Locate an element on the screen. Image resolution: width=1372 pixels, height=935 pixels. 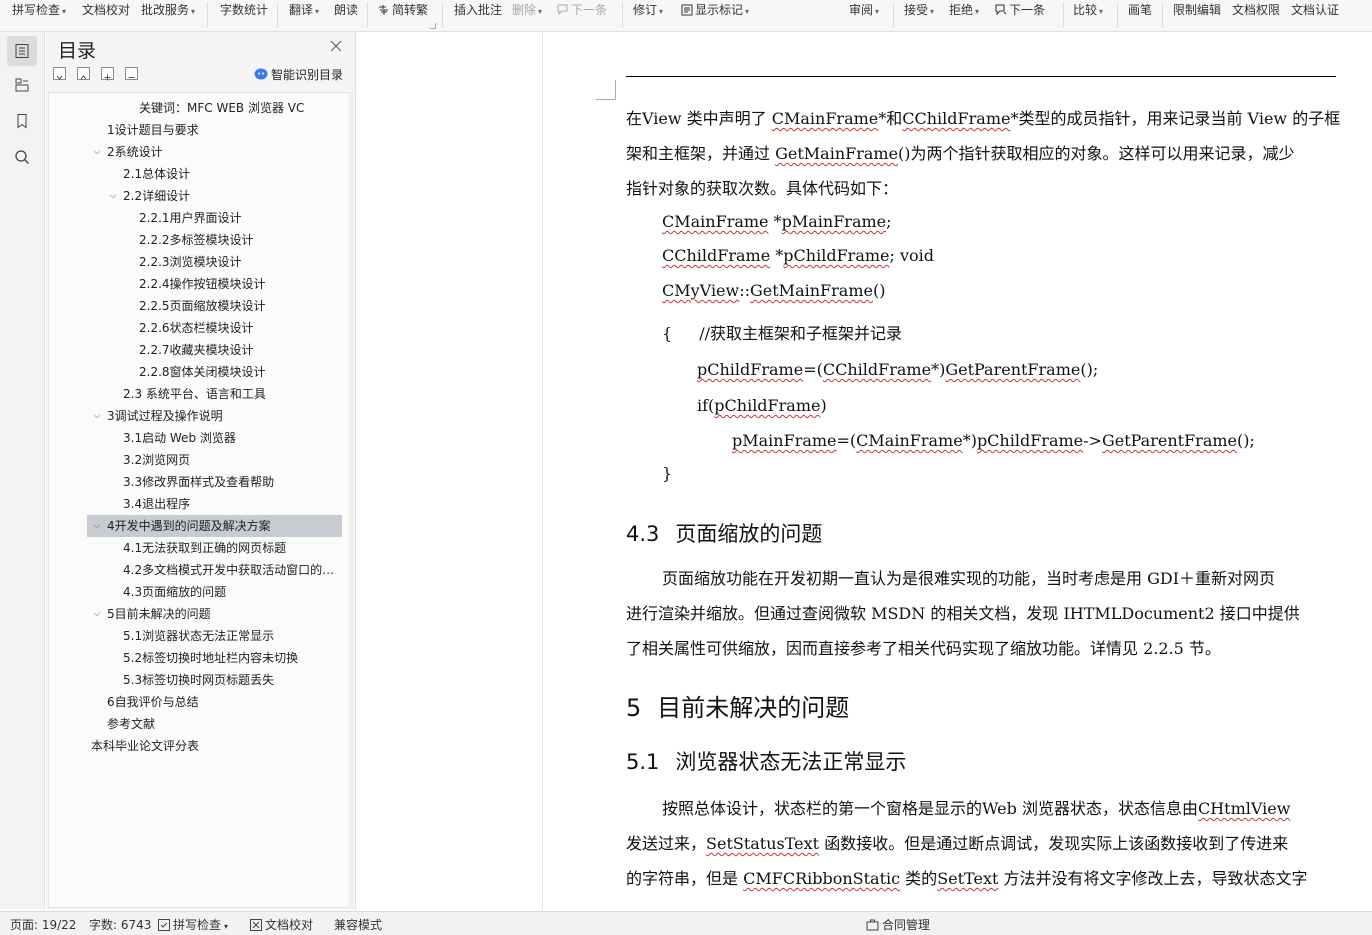
add-heading-button is located at coordinates (107, 74).